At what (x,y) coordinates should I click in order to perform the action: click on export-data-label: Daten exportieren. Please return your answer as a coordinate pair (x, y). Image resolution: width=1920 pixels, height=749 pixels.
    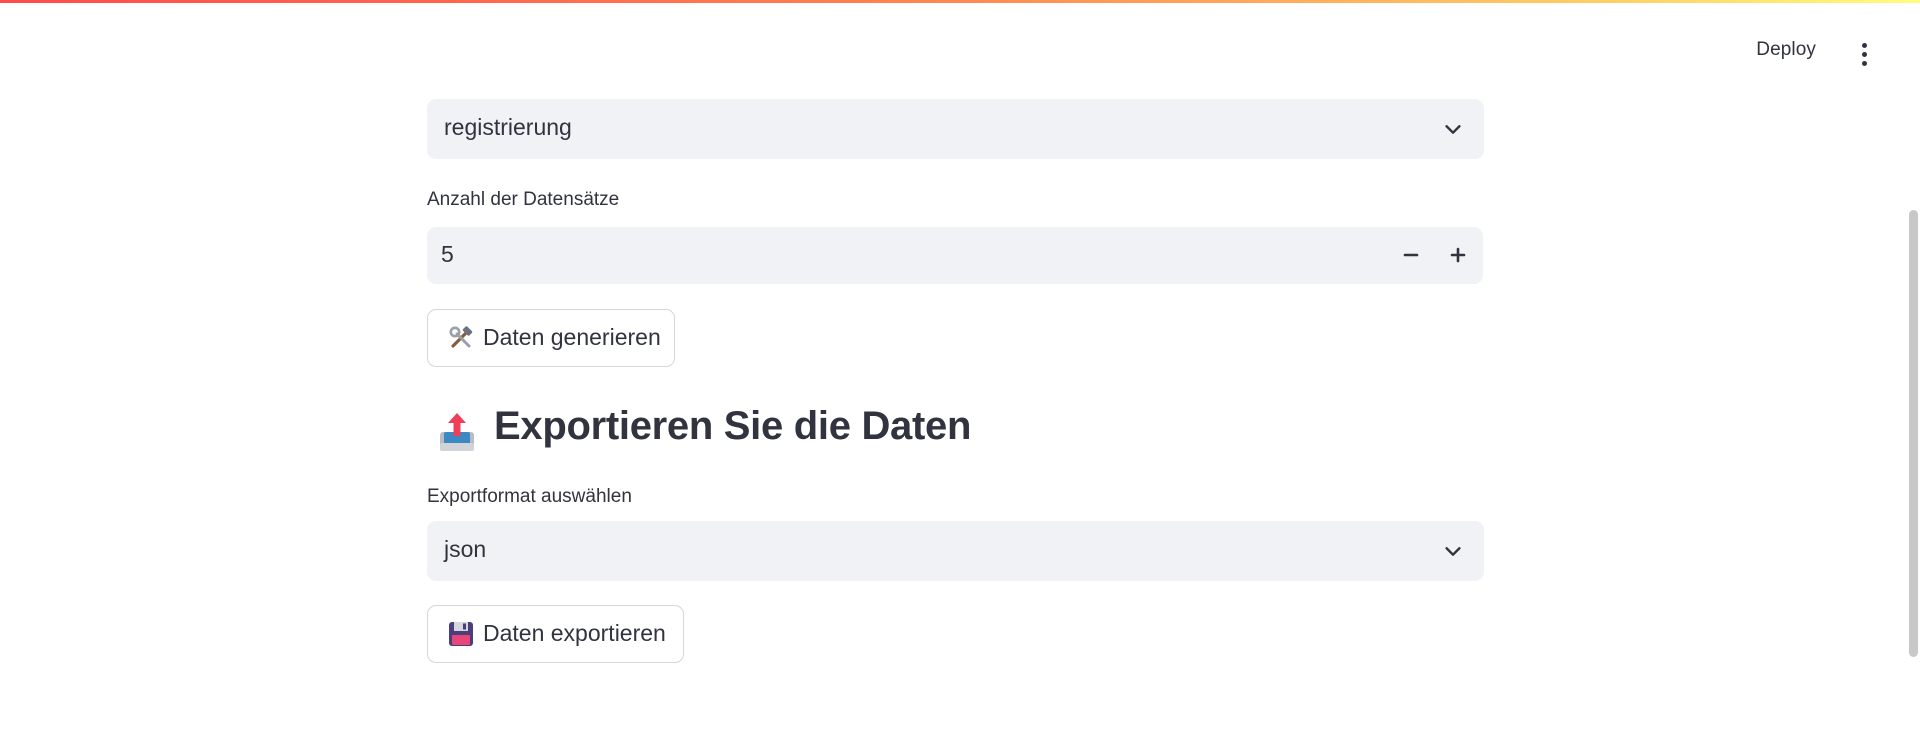
    Looking at the image, I should click on (574, 633).